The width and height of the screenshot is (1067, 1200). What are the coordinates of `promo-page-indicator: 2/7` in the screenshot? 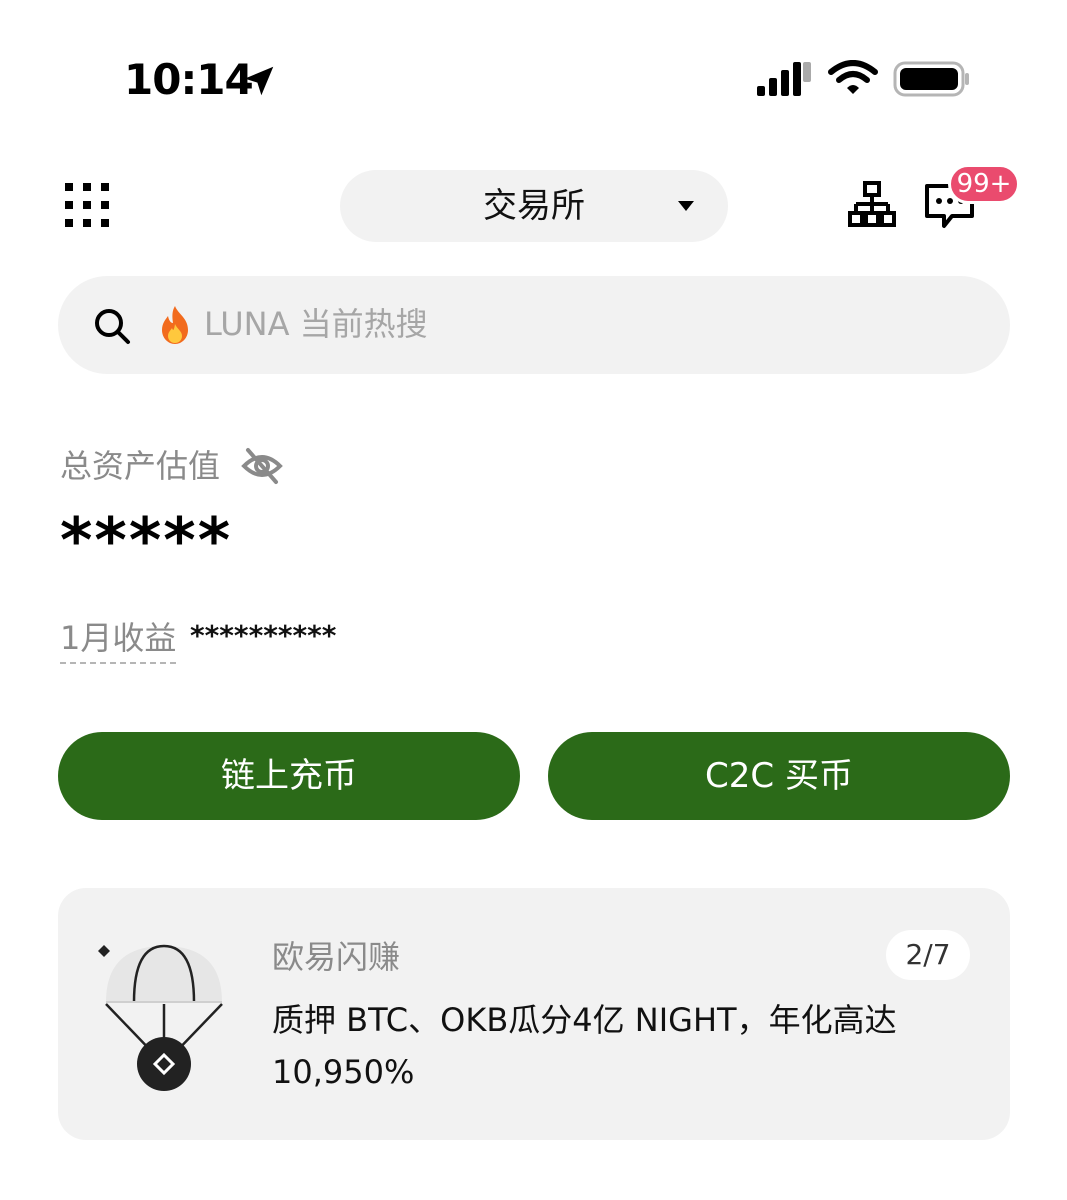 It's located at (928, 955).